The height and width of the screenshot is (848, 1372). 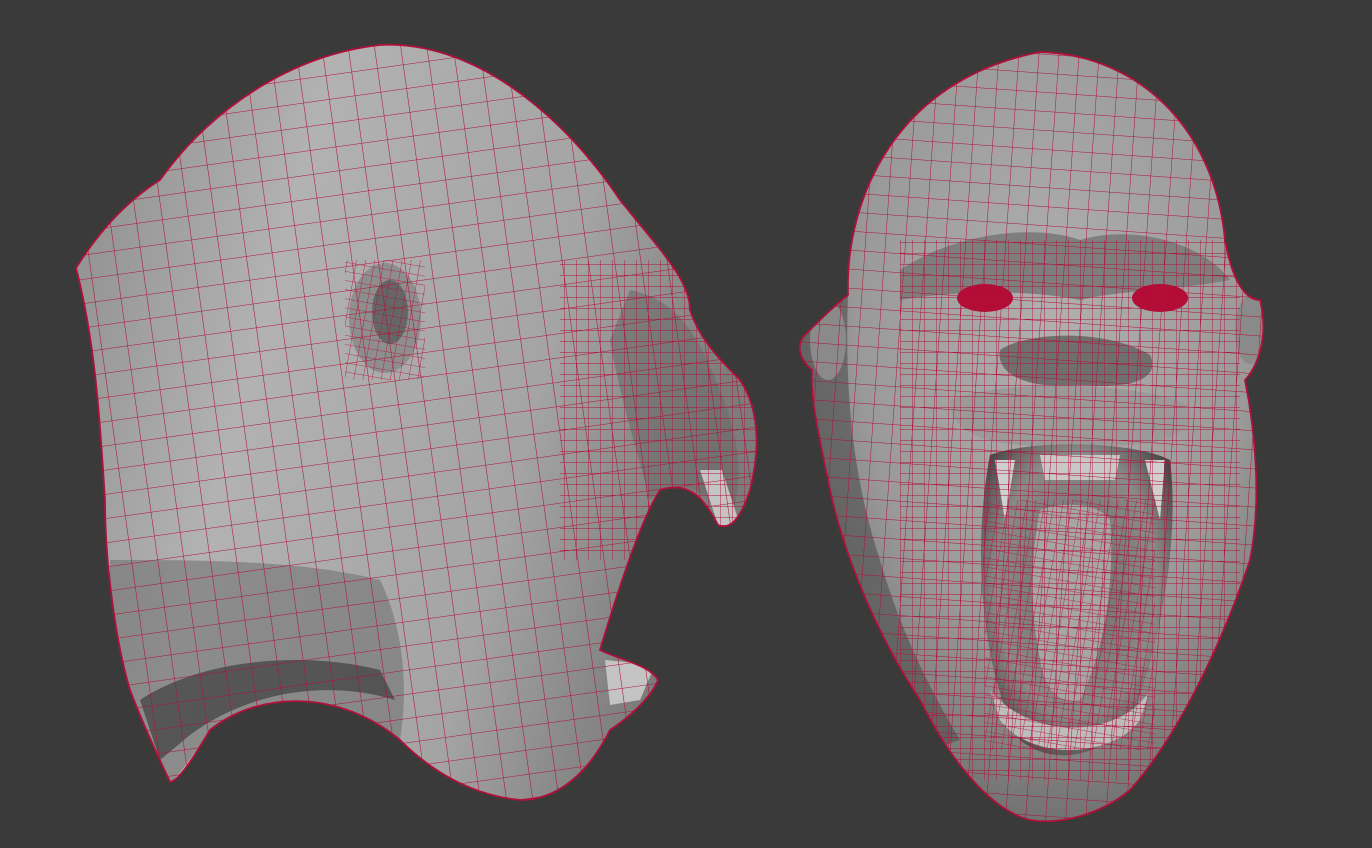 What do you see at coordinates (385, 320) in the screenshot?
I see `side-wireframe-ear` at bounding box center [385, 320].